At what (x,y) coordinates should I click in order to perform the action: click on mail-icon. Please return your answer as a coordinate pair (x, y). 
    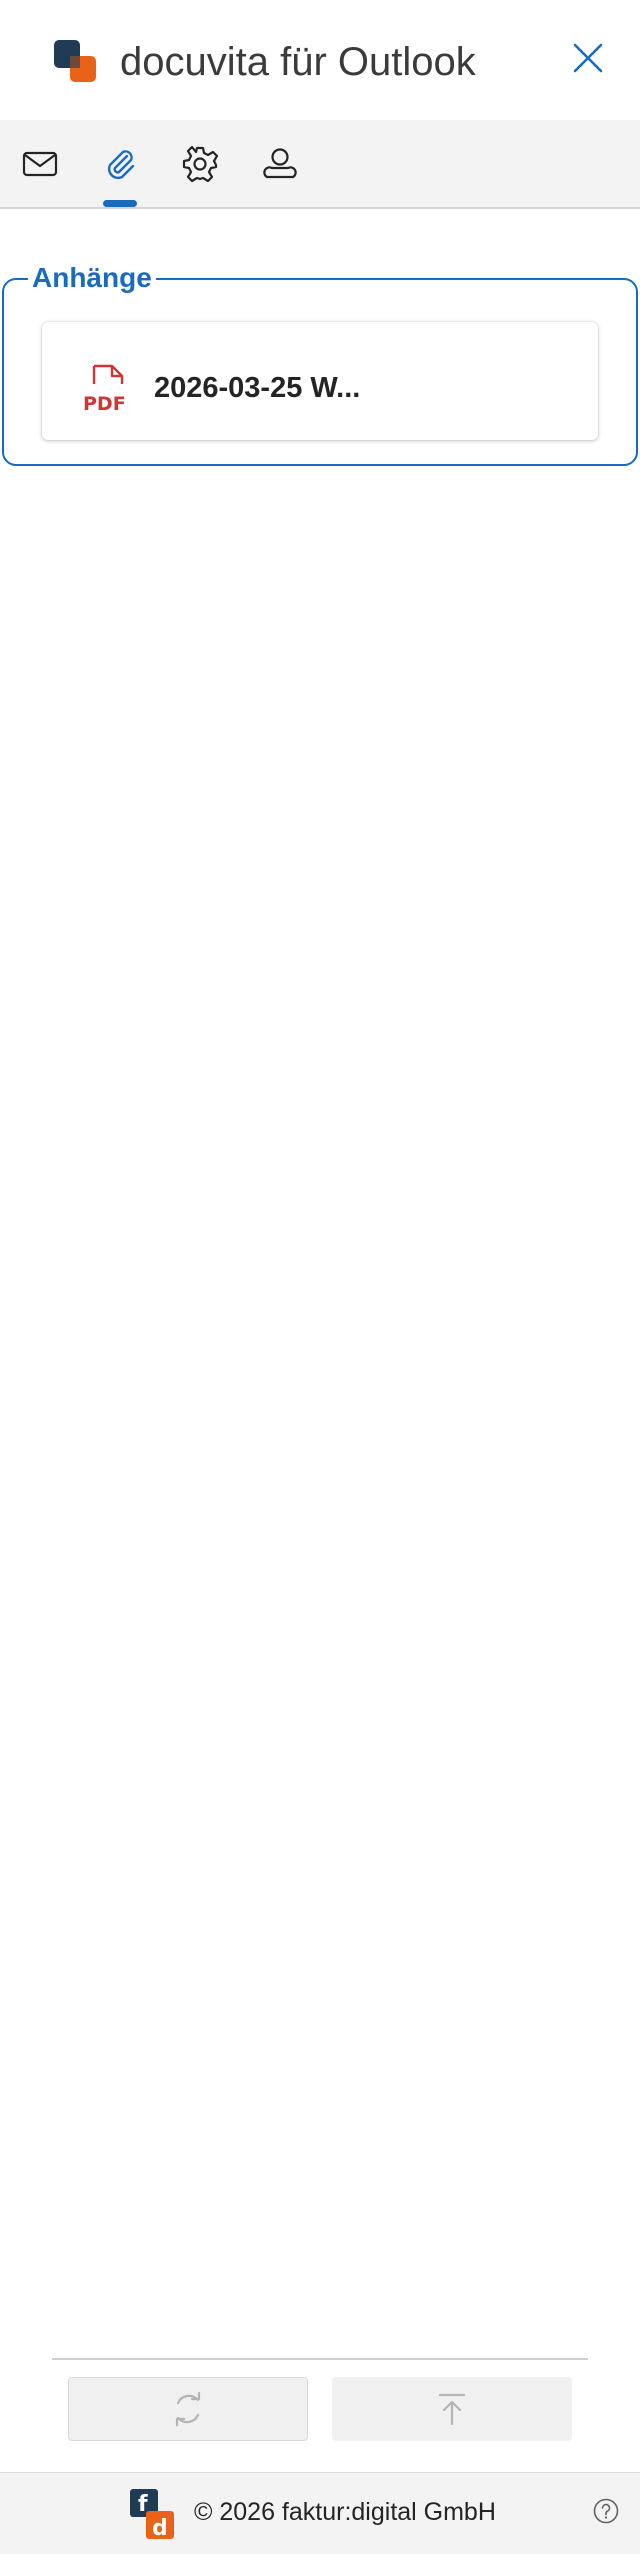
    Looking at the image, I should click on (40, 164).